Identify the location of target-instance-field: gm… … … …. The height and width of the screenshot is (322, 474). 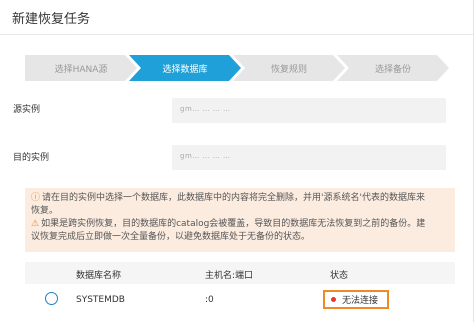
(309, 157).